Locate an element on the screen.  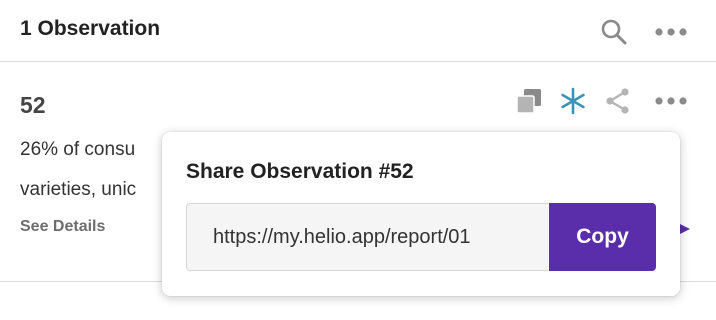
search-icon is located at coordinates (614, 32).